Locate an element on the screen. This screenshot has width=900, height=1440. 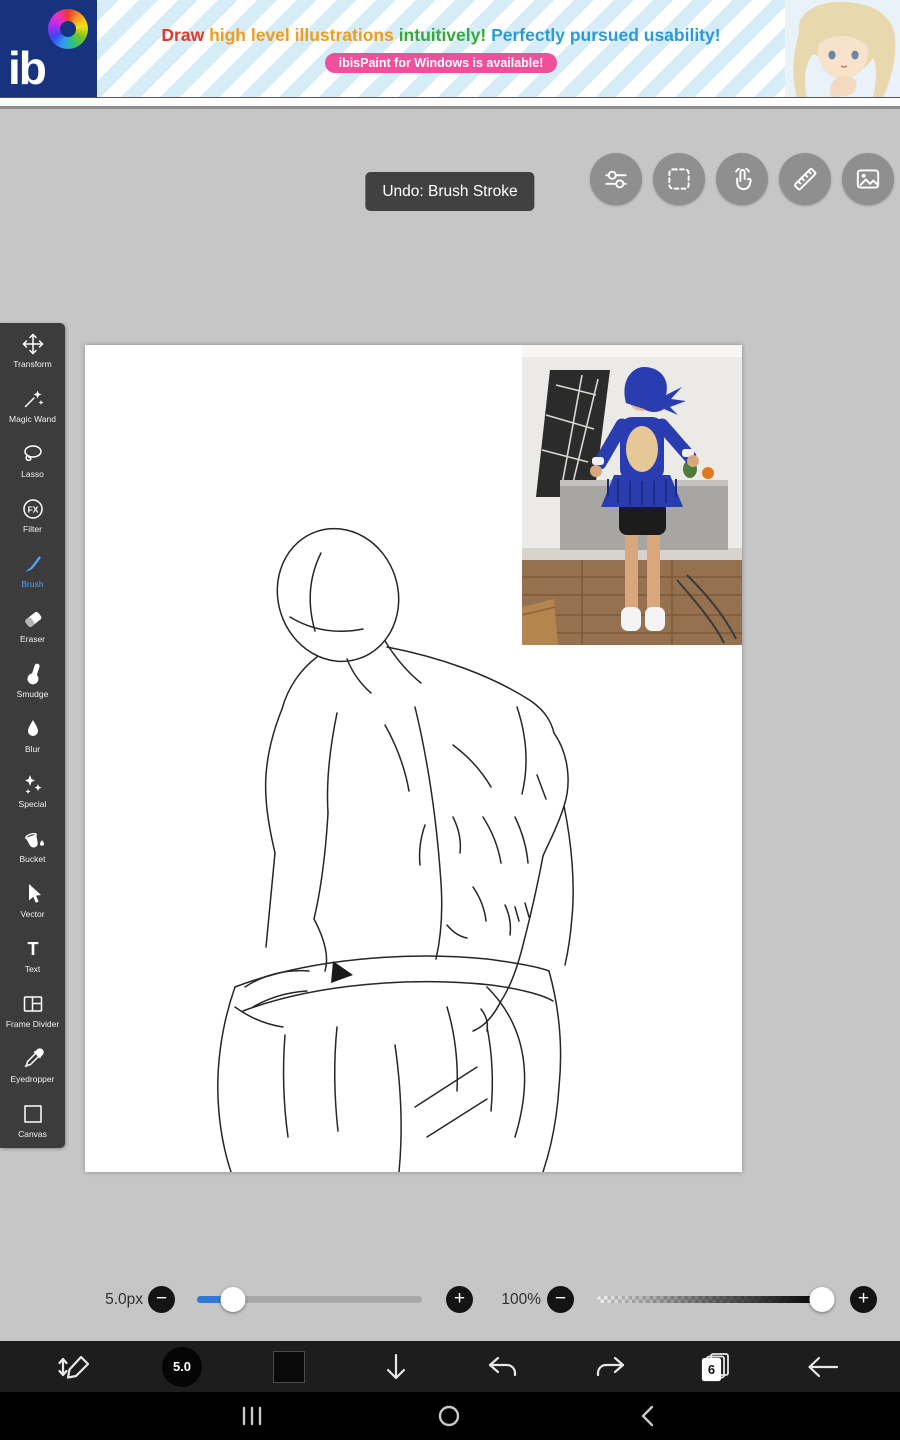
brush-size-preview-button: 5.0 is located at coordinates (182, 1366).